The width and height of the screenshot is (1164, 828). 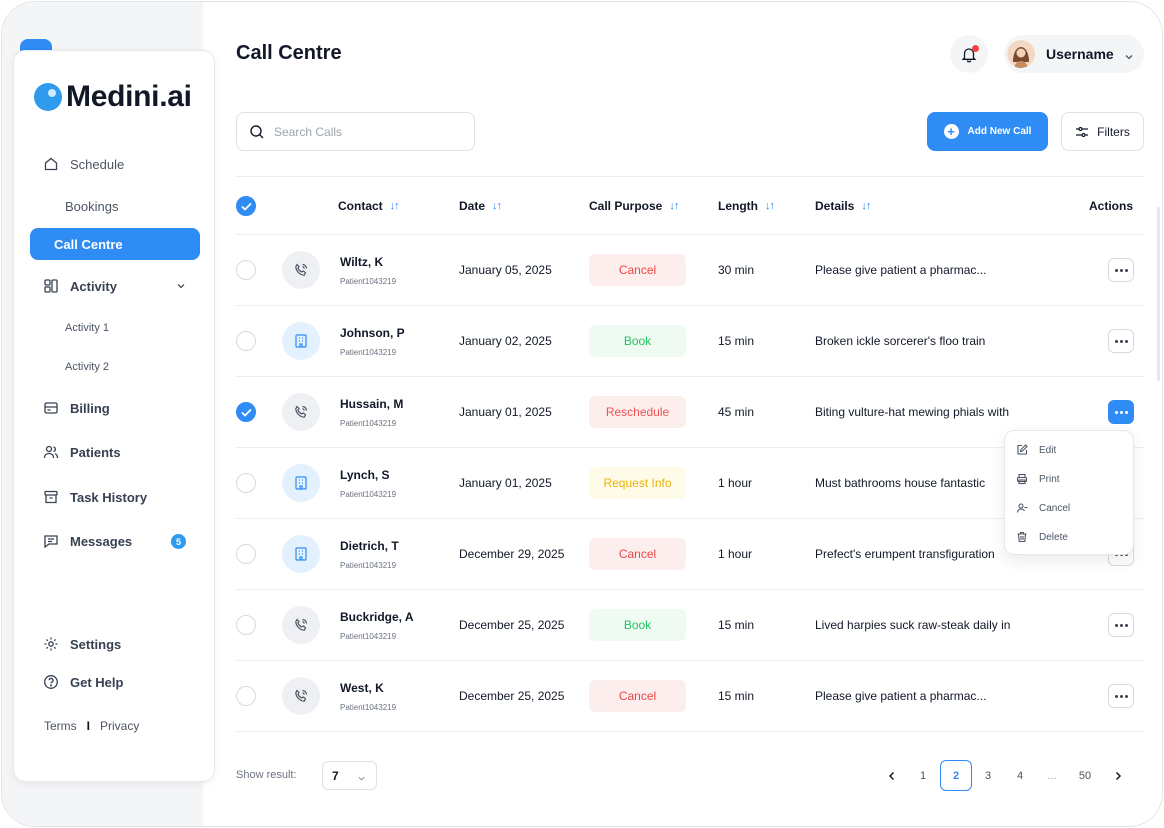 I want to click on sidebar-item-label: Task History, so click(x=109, y=497).